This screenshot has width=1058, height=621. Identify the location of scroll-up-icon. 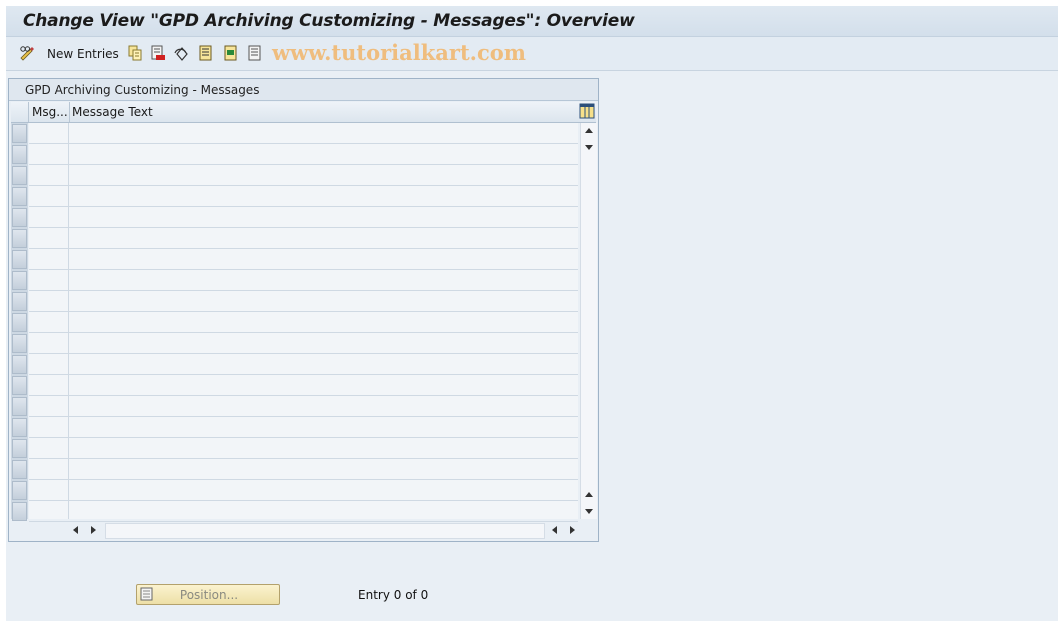
(589, 131).